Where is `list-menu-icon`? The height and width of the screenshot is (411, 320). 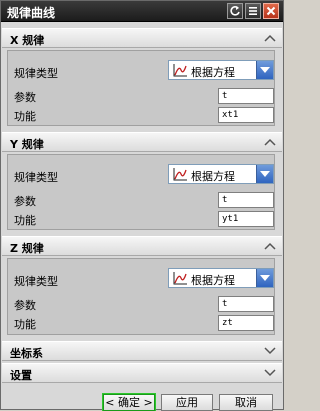
list-menu-icon is located at coordinates (253, 11).